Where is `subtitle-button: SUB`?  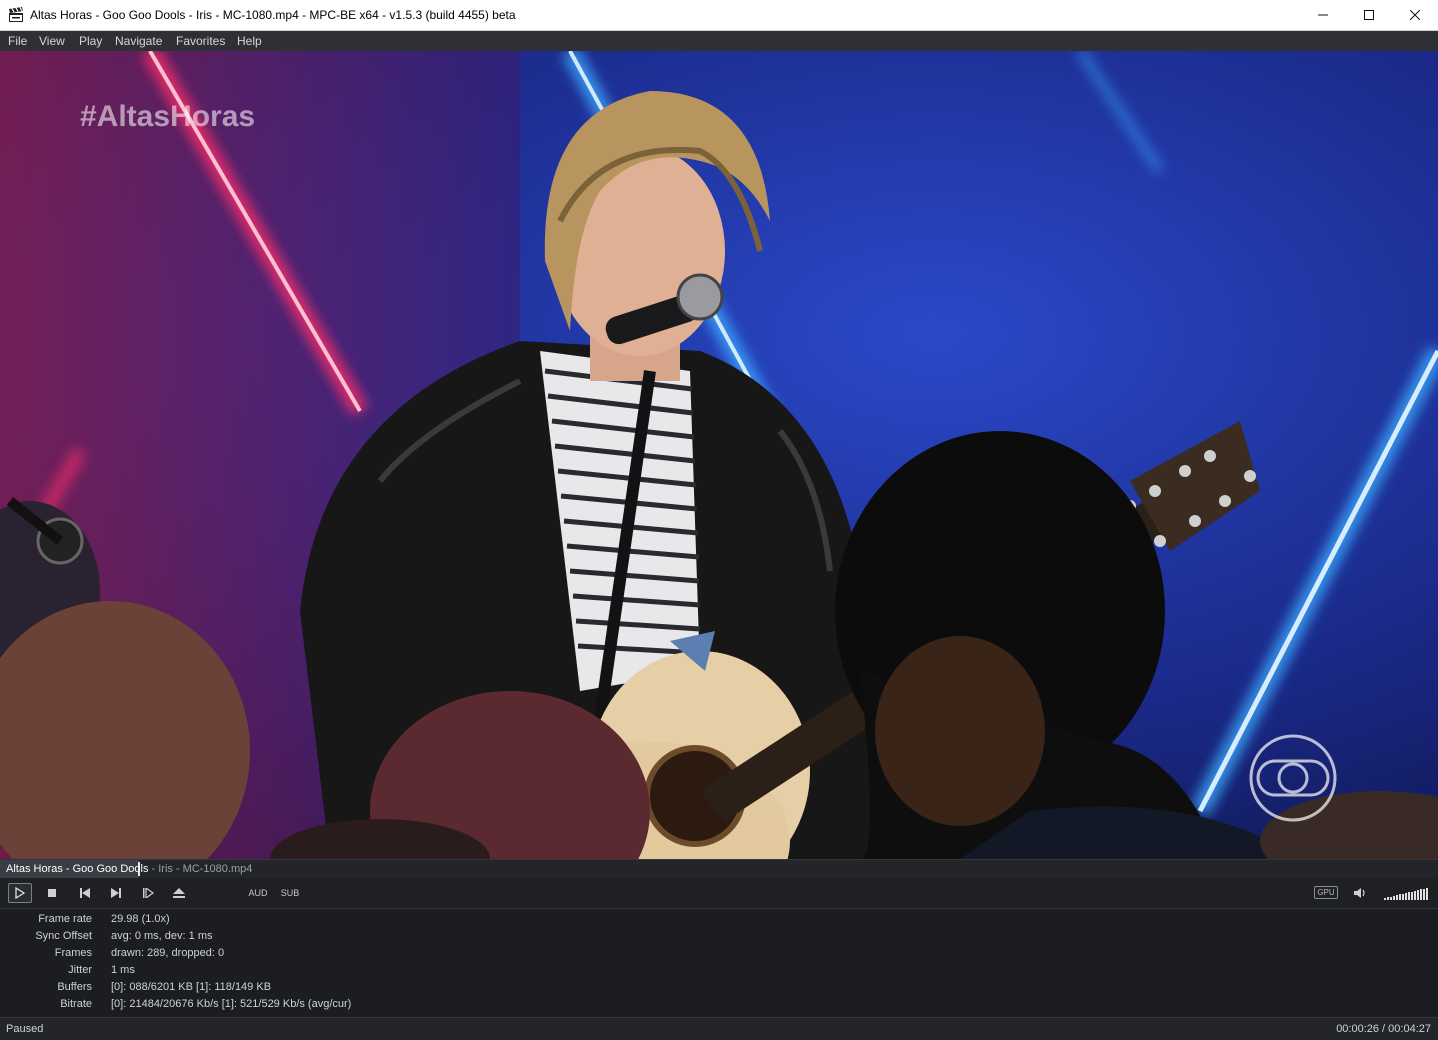
subtitle-button: SUB is located at coordinates (290, 893).